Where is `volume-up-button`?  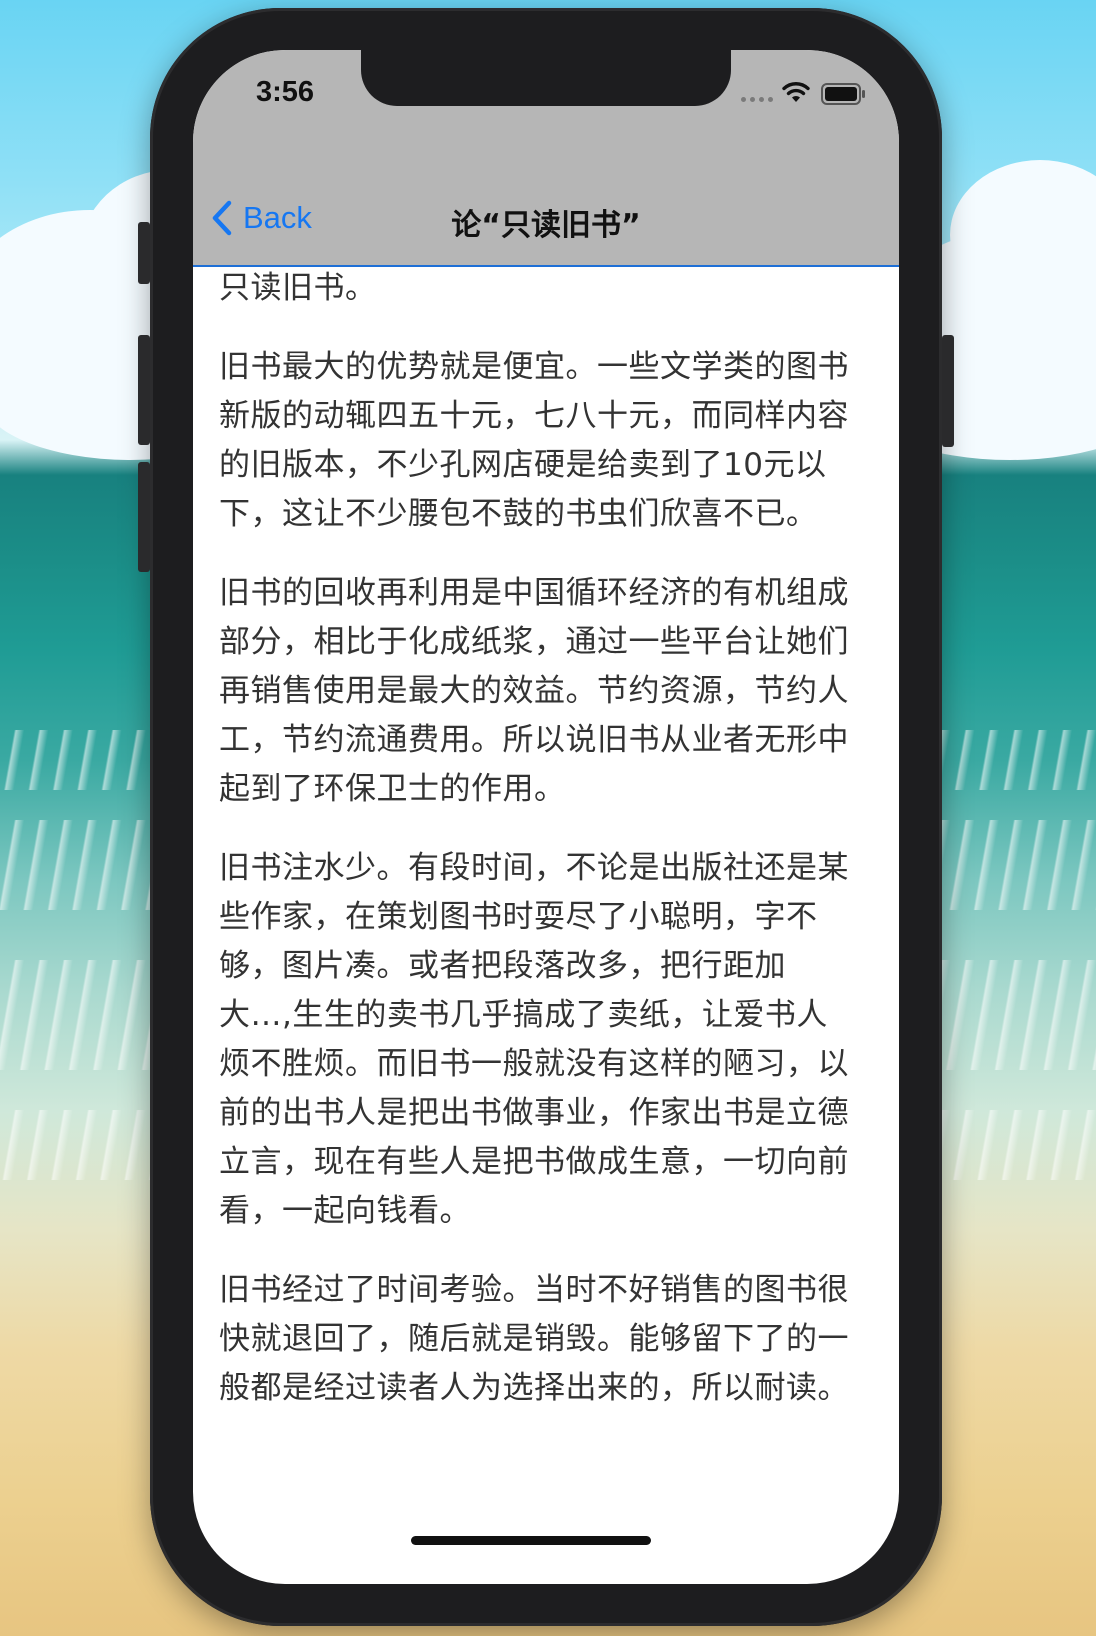
volume-up-button is located at coordinates (144, 390).